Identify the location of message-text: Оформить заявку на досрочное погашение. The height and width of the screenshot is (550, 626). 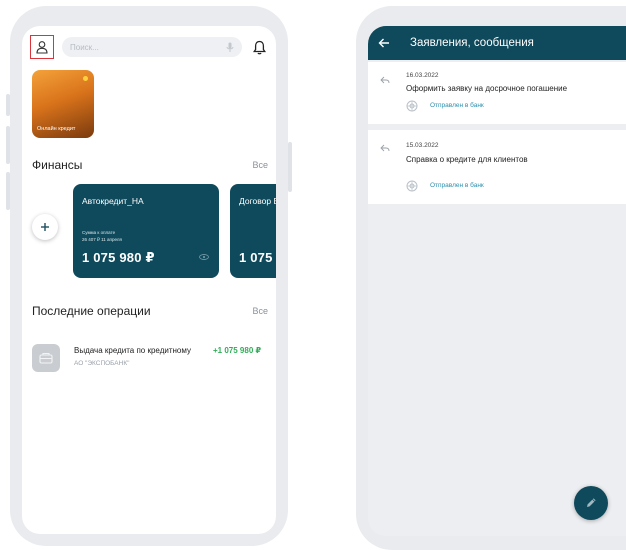
(487, 88).